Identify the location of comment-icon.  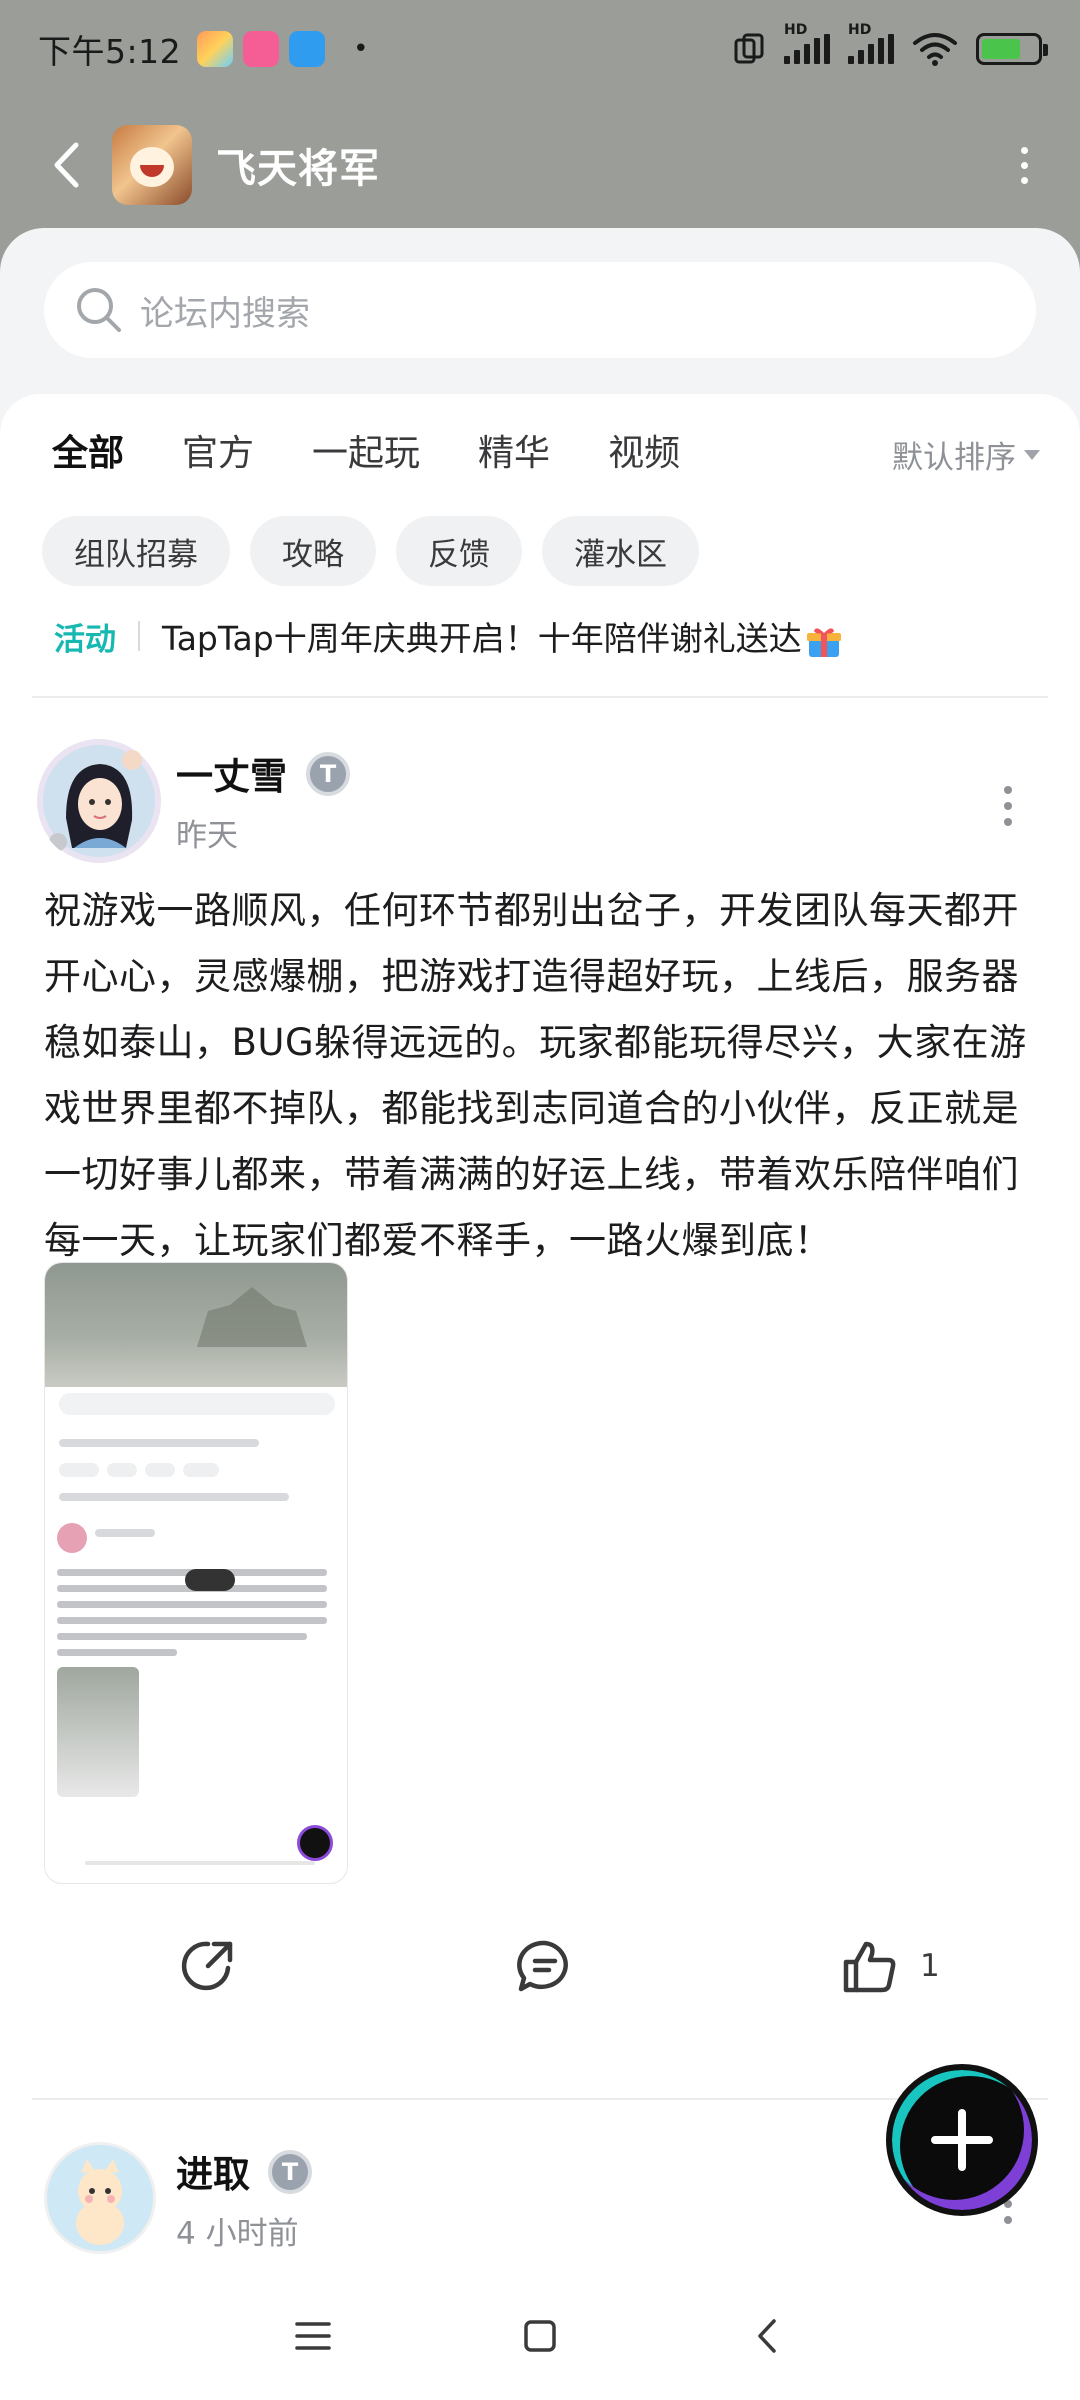
(542, 1966).